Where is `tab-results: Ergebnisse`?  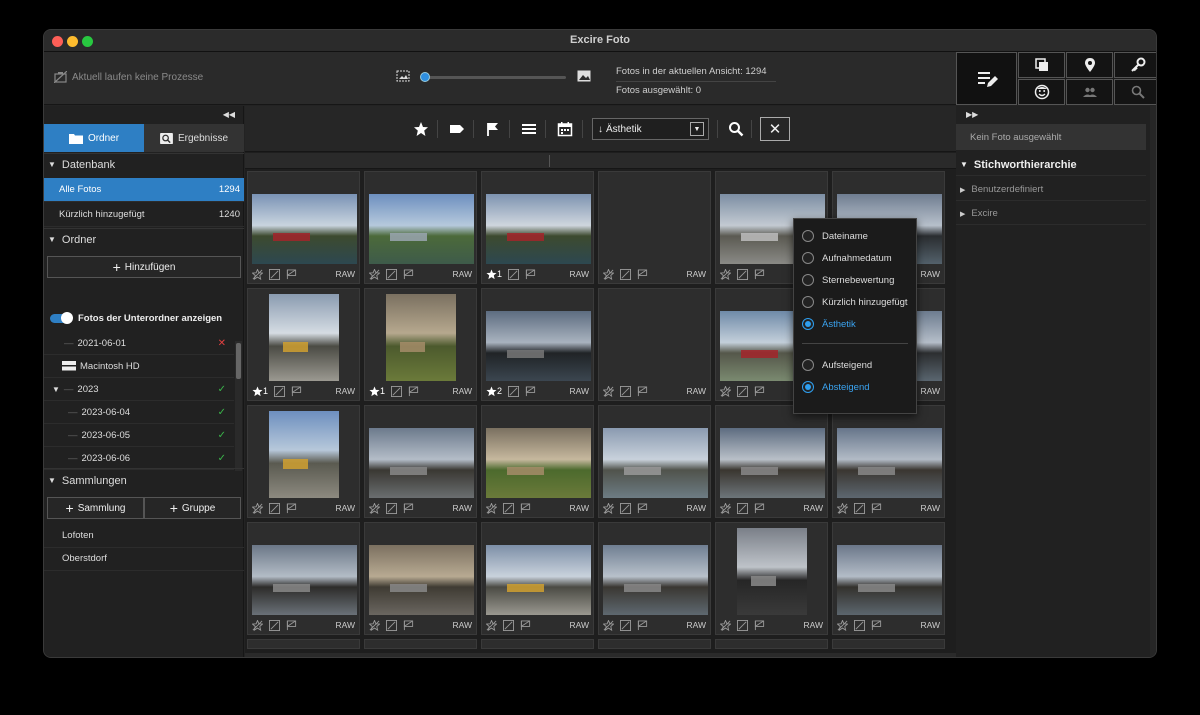 tab-results: Ergebnisse is located at coordinates (194, 138).